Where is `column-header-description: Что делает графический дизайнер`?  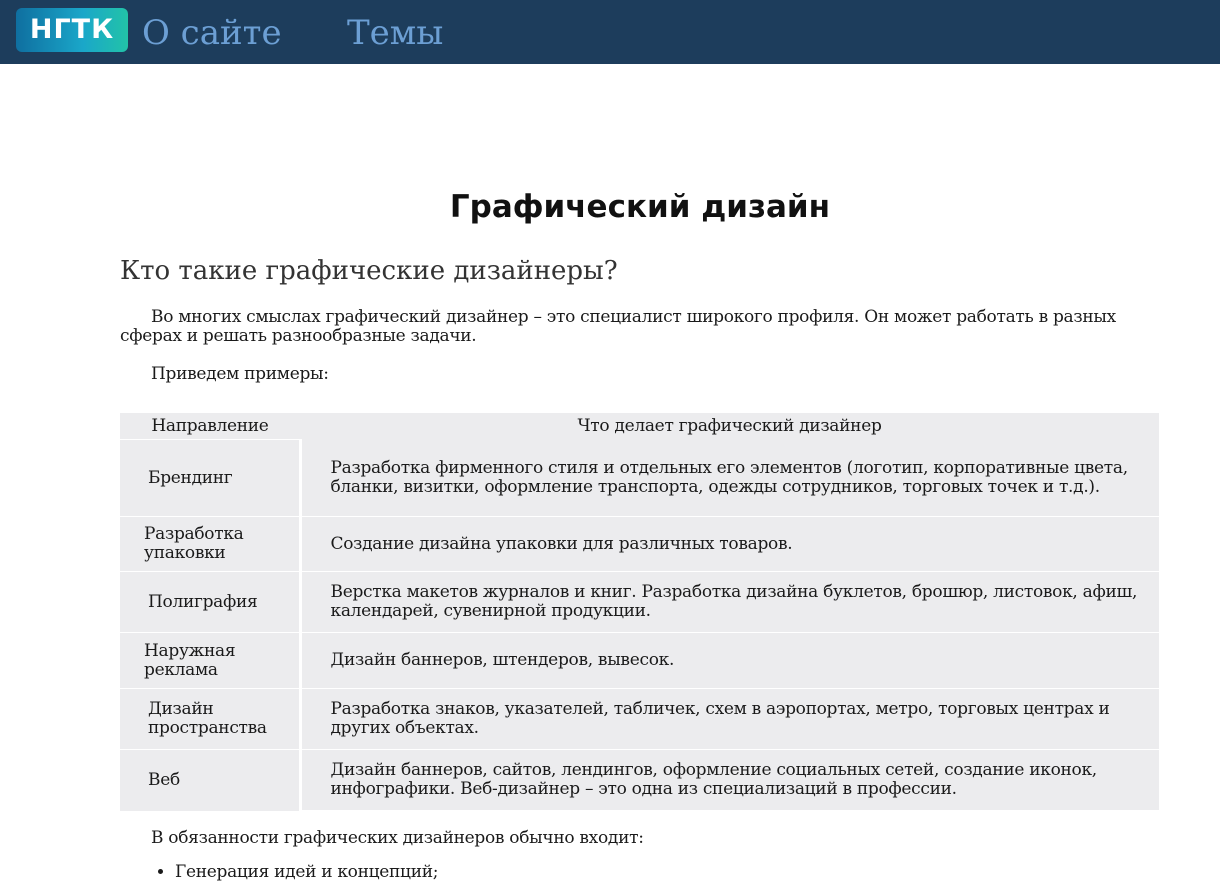
column-header-description: Что делает графический дизайнер is located at coordinates (729, 426).